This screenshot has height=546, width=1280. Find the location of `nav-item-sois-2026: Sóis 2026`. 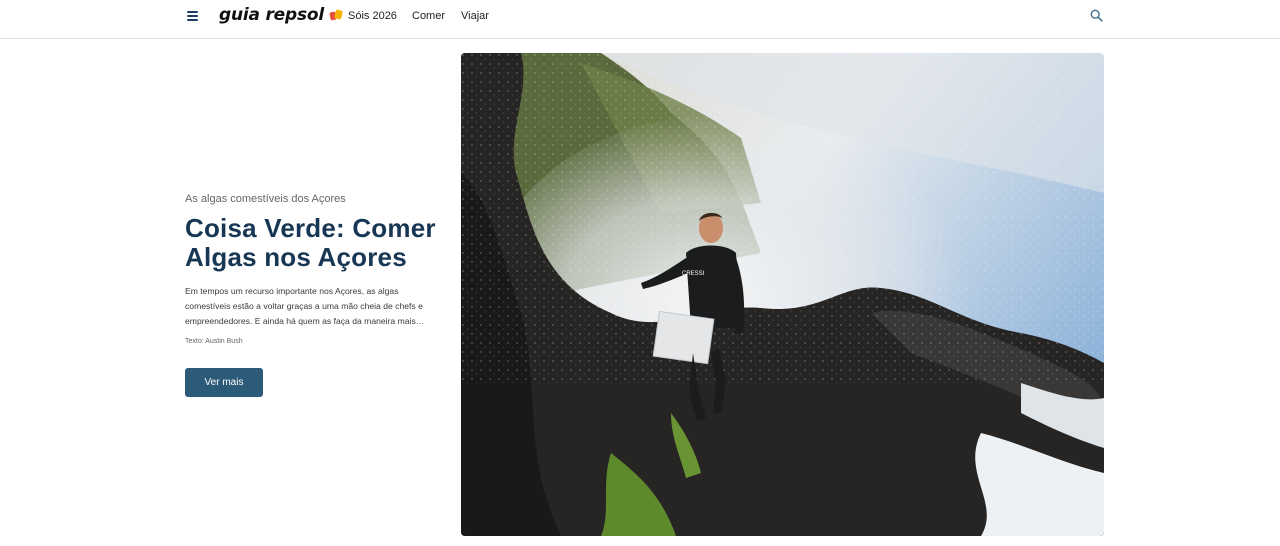

nav-item-sois-2026: Sóis 2026 is located at coordinates (363, 15).